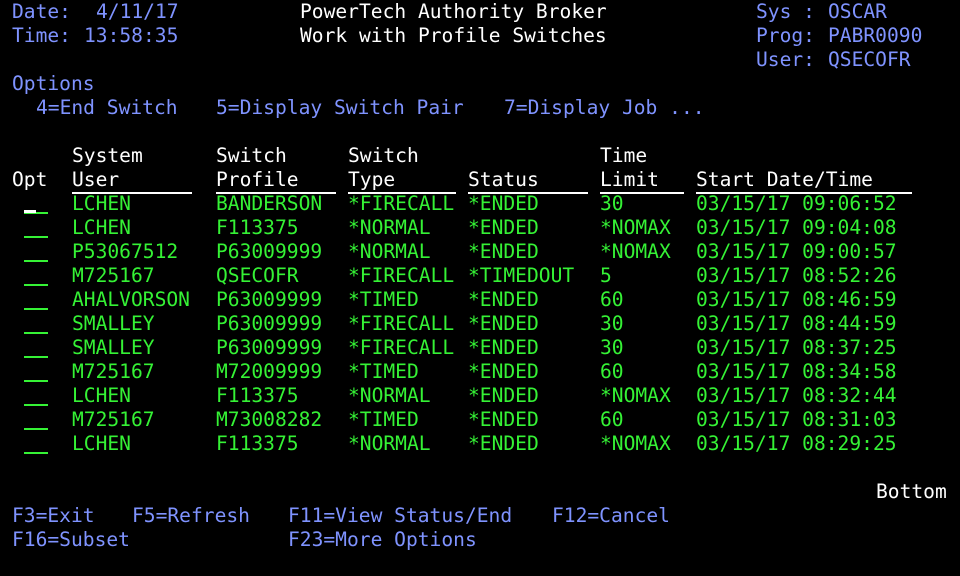  What do you see at coordinates (137, 11) in the screenshot?
I see `date-value: 4/11/17` at bounding box center [137, 11].